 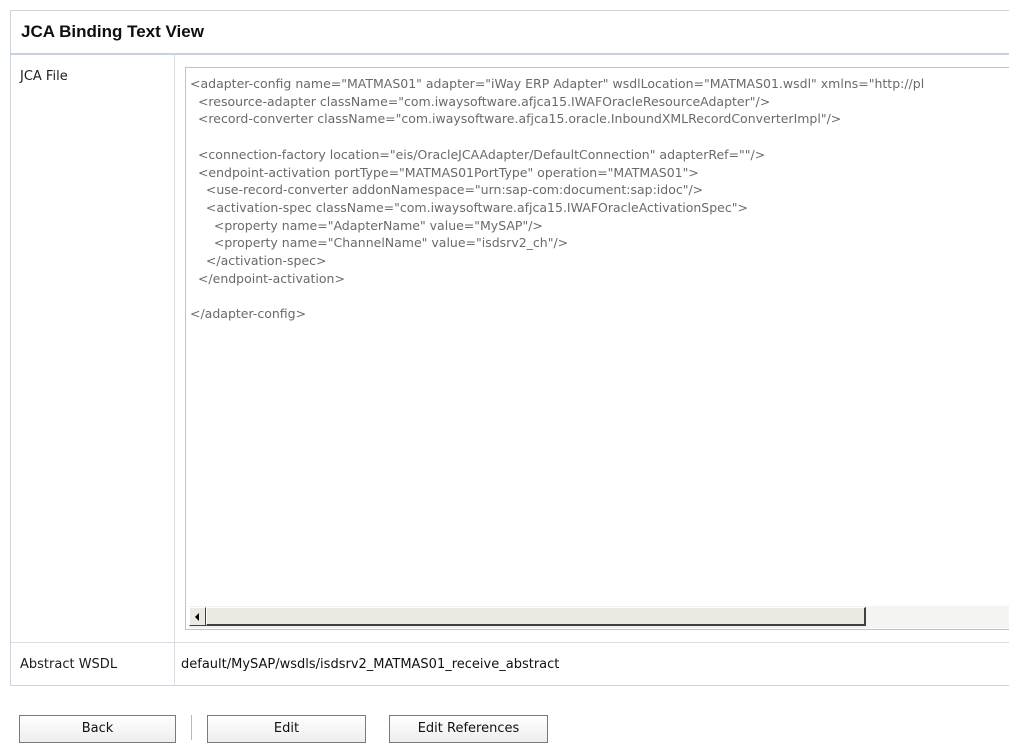 I want to click on scroll-left-button, so click(x=197, y=616).